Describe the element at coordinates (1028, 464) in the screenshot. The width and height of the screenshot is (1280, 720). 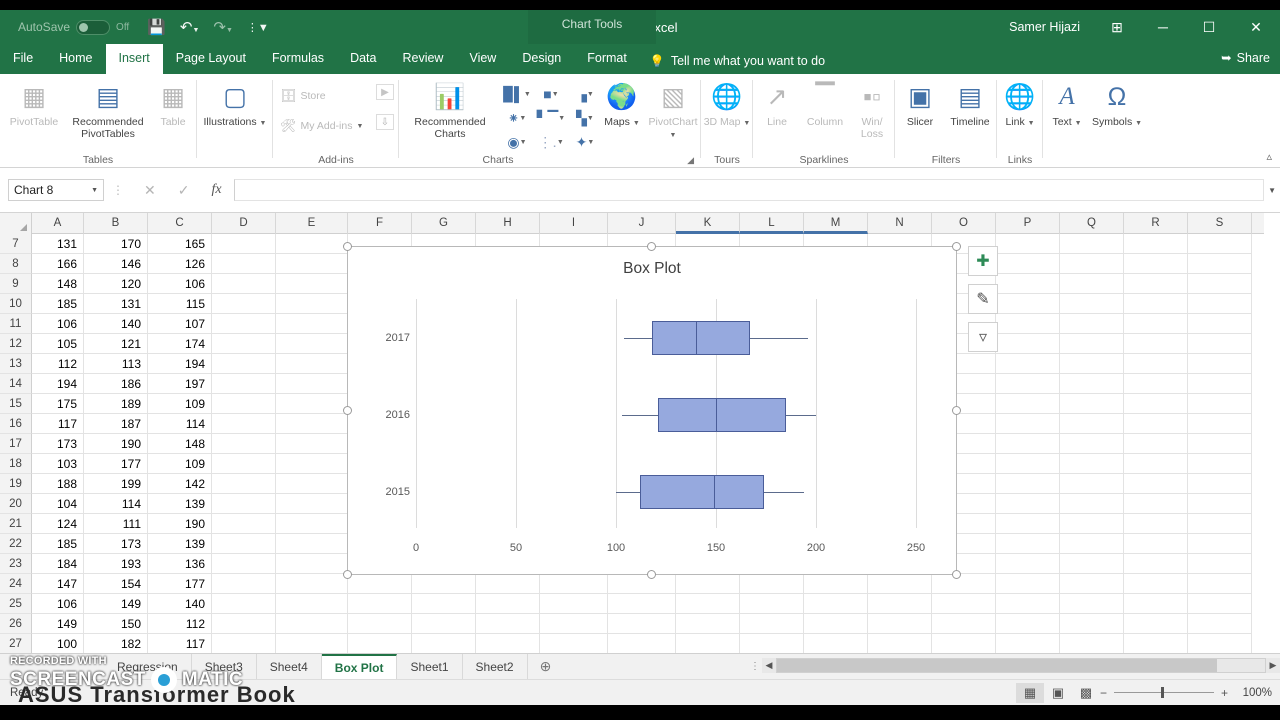
I see `cell-P18` at that location.